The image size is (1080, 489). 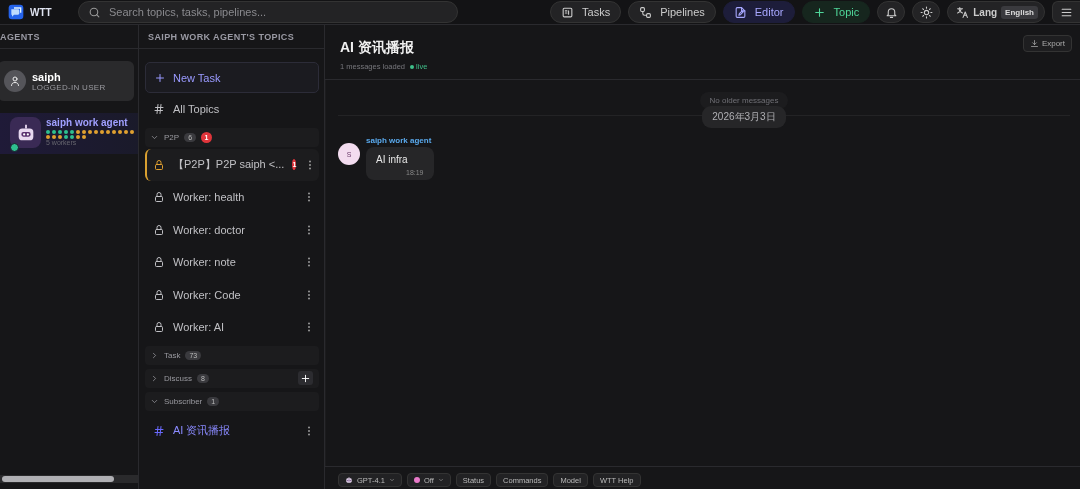 What do you see at coordinates (836, 12) in the screenshot?
I see `new-topic-button: Topic` at bounding box center [836, 12].